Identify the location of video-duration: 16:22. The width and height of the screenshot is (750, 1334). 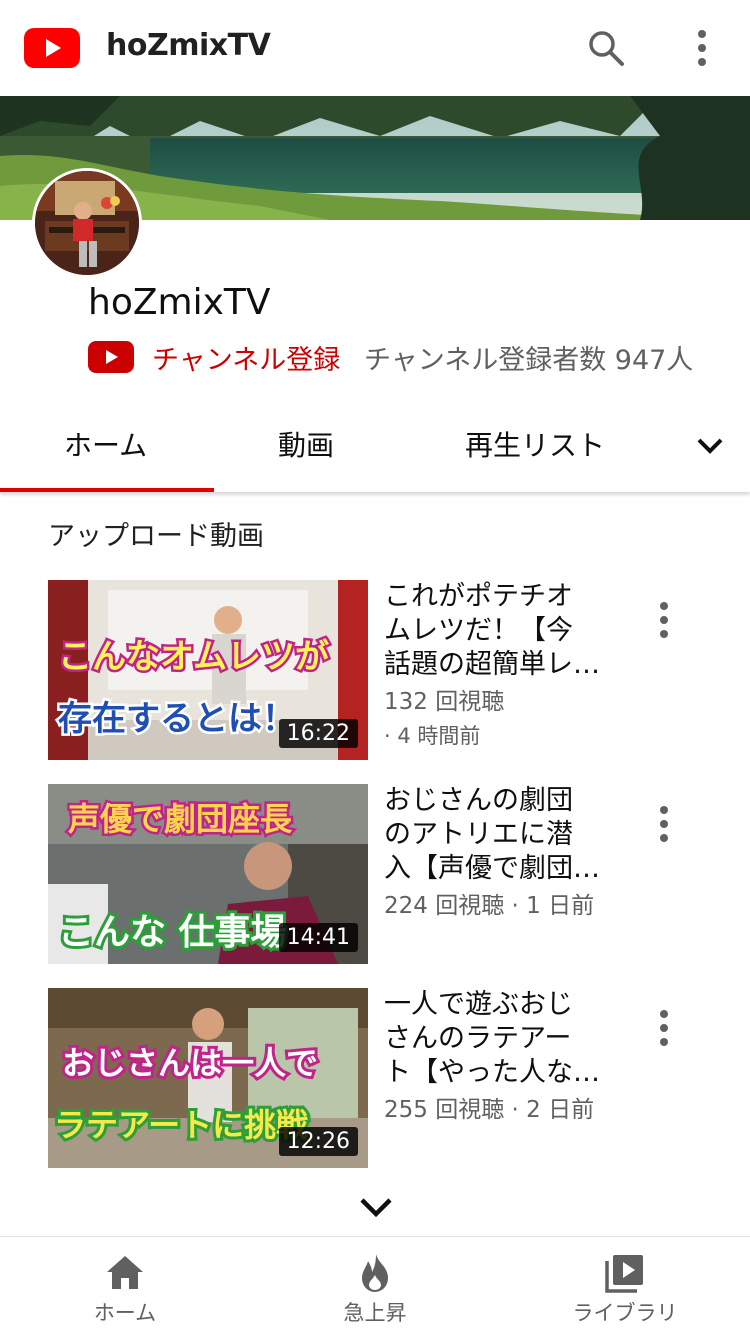
(318, 733).